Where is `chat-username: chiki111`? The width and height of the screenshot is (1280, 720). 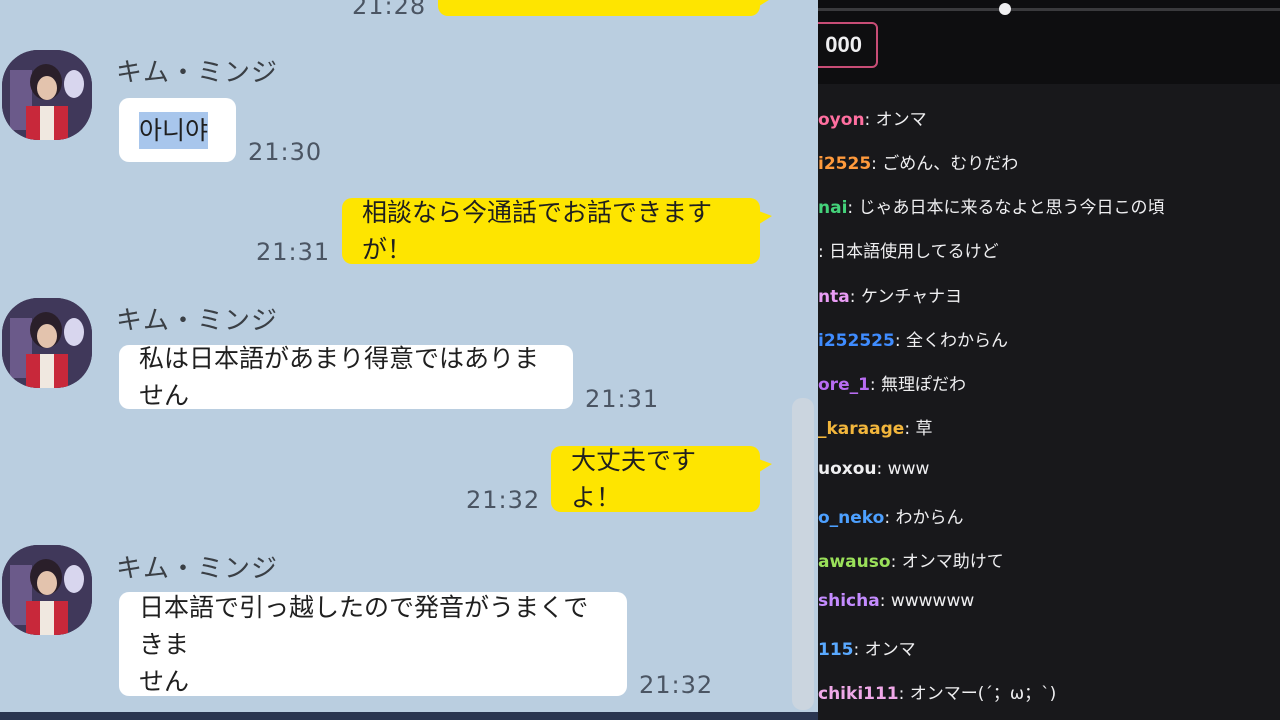
chat-username: chiki111 is located at coordinates (858, 694).